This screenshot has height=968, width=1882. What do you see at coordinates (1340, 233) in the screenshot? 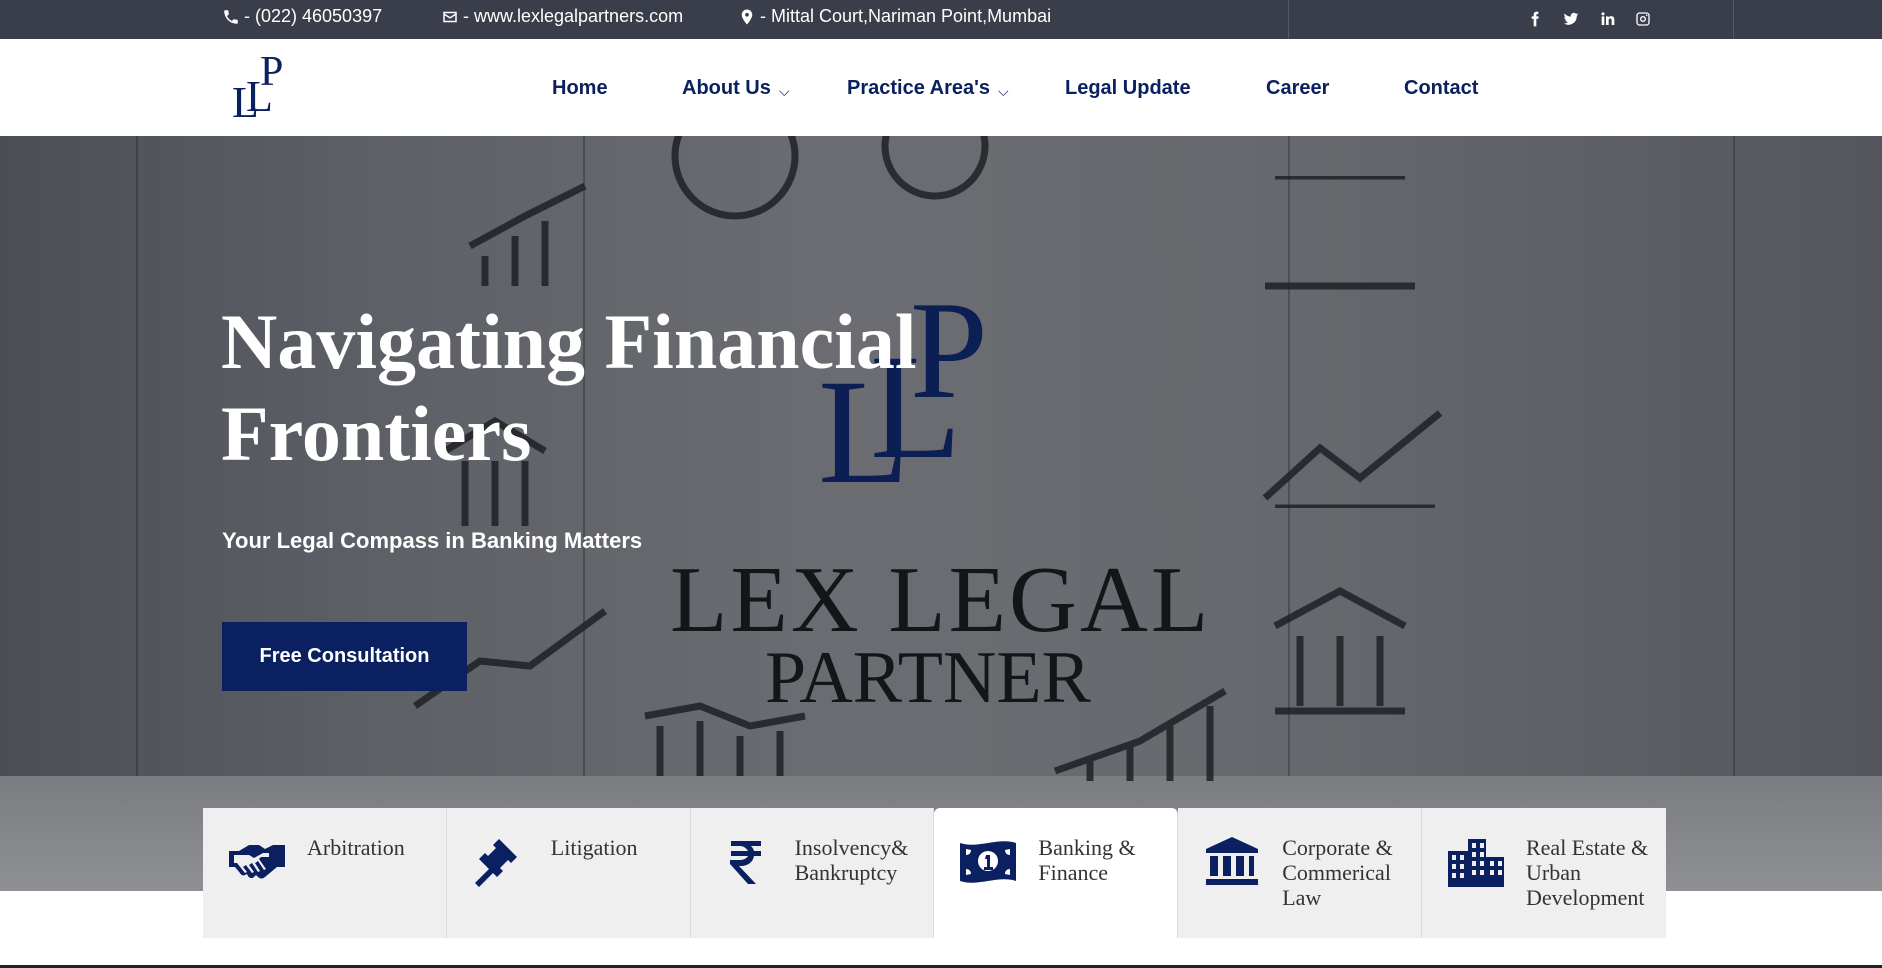
I see `dollar-chart-icon` at bounding box center [1340, 233].